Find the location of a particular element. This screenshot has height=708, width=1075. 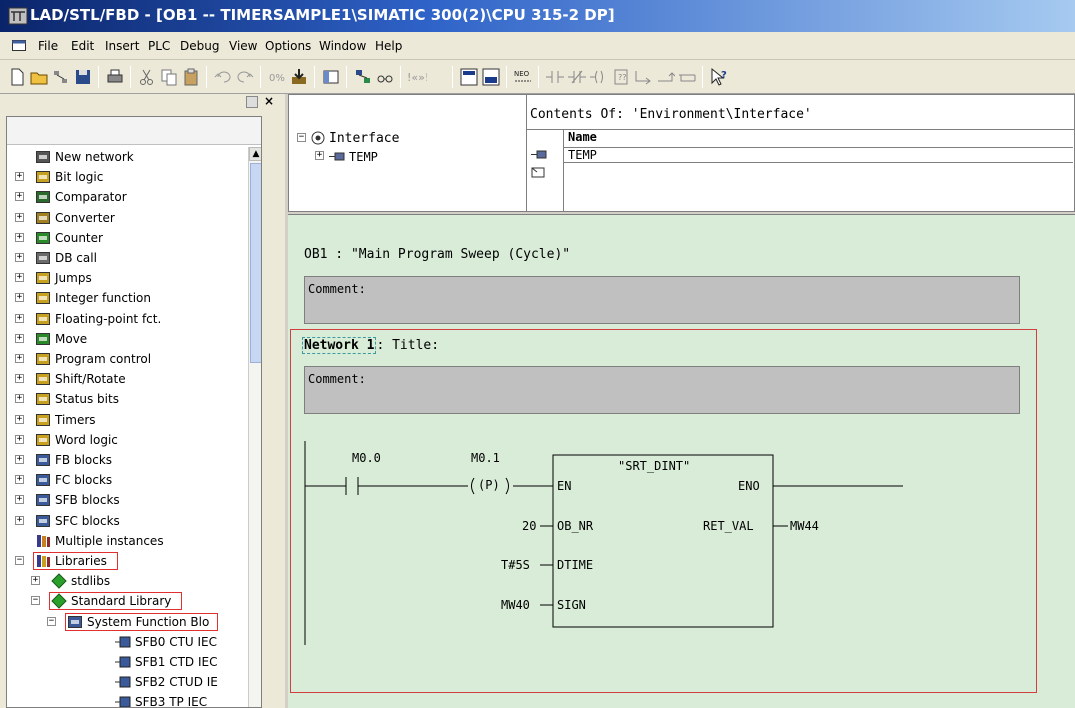

program-elements-icon is located at coordinates (363, 77).